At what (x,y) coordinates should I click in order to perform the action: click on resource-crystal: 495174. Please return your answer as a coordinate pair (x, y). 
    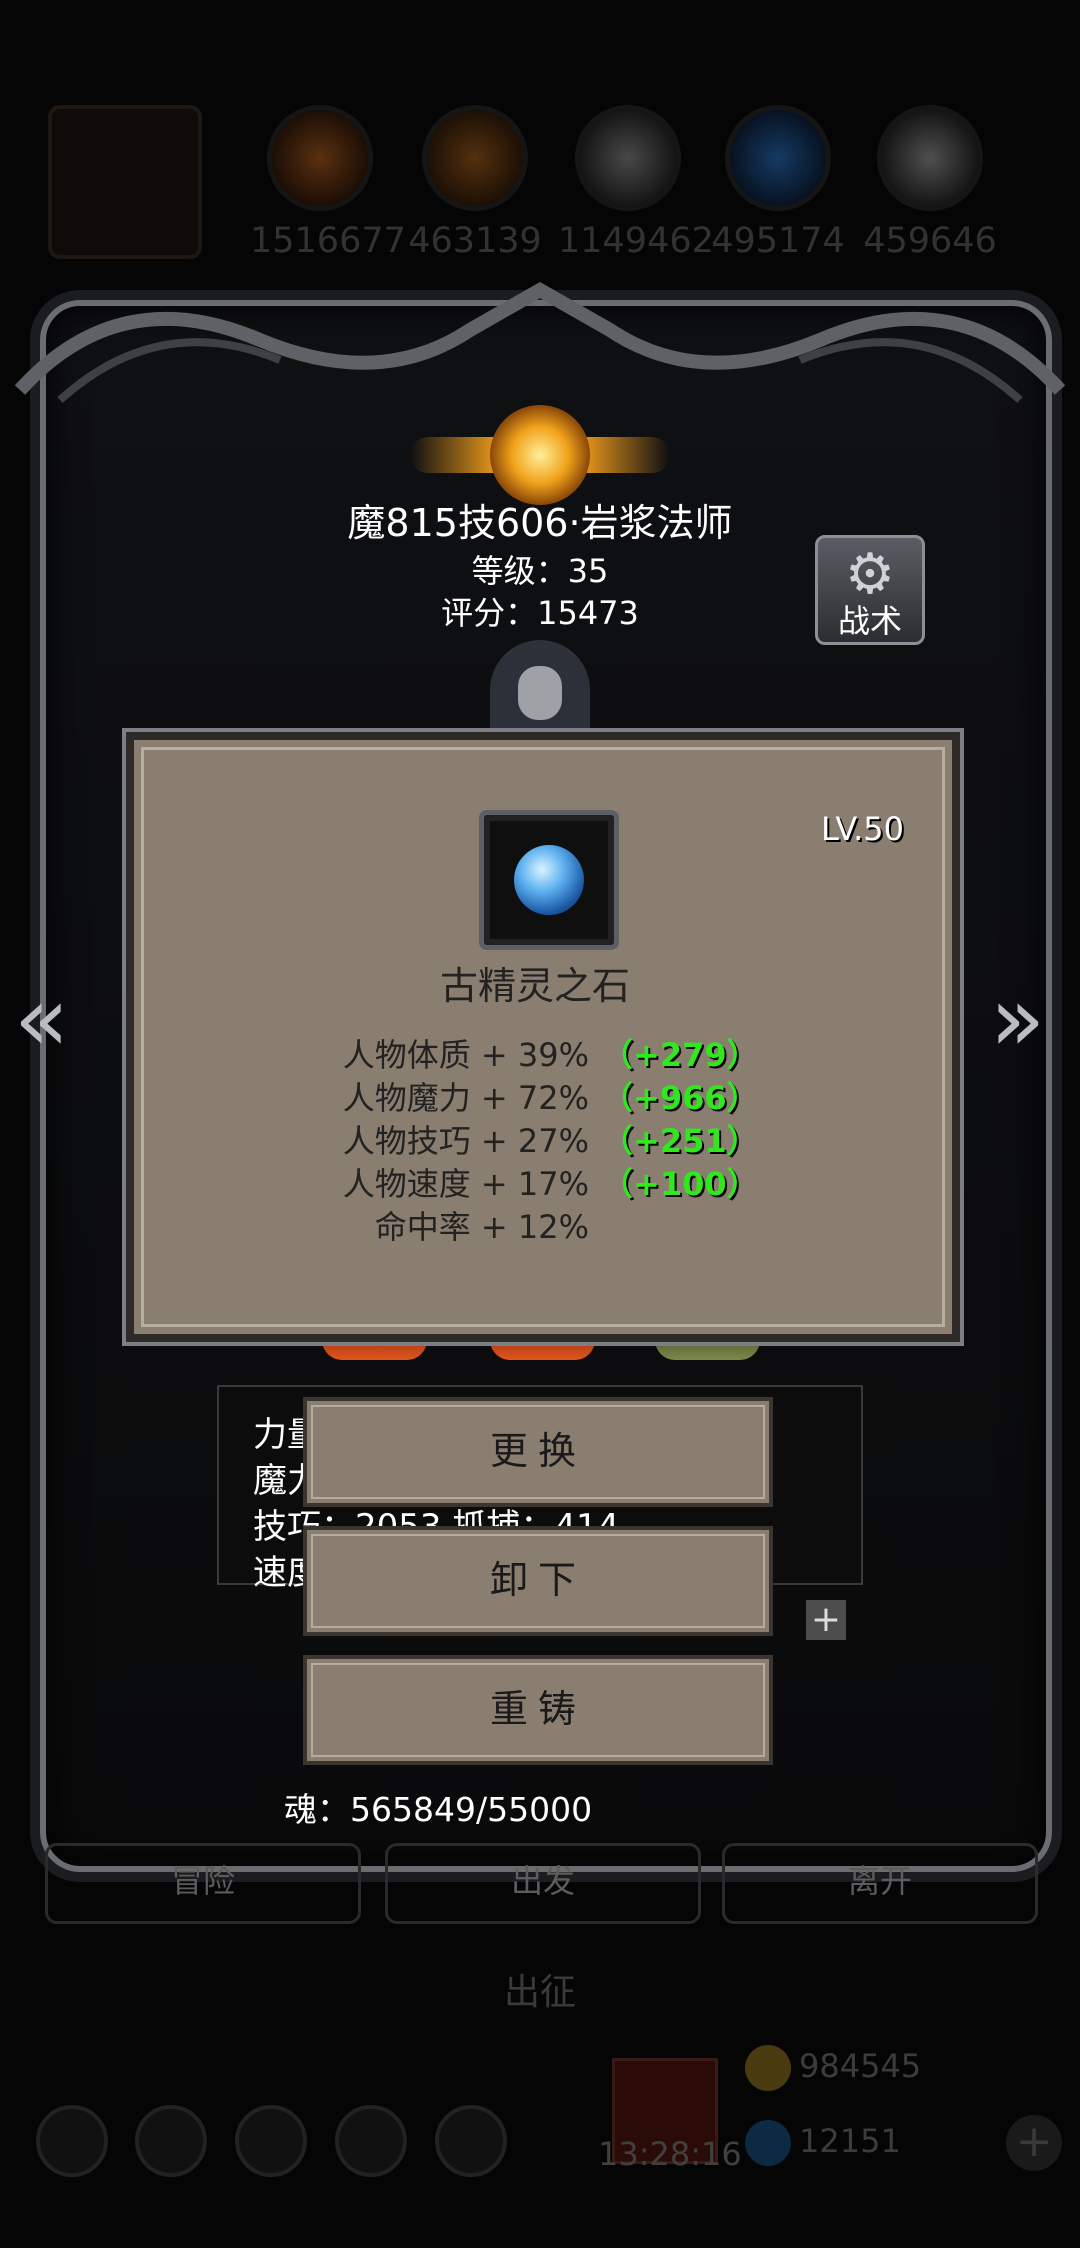
    Looking at the image, I should click on (778, 183).